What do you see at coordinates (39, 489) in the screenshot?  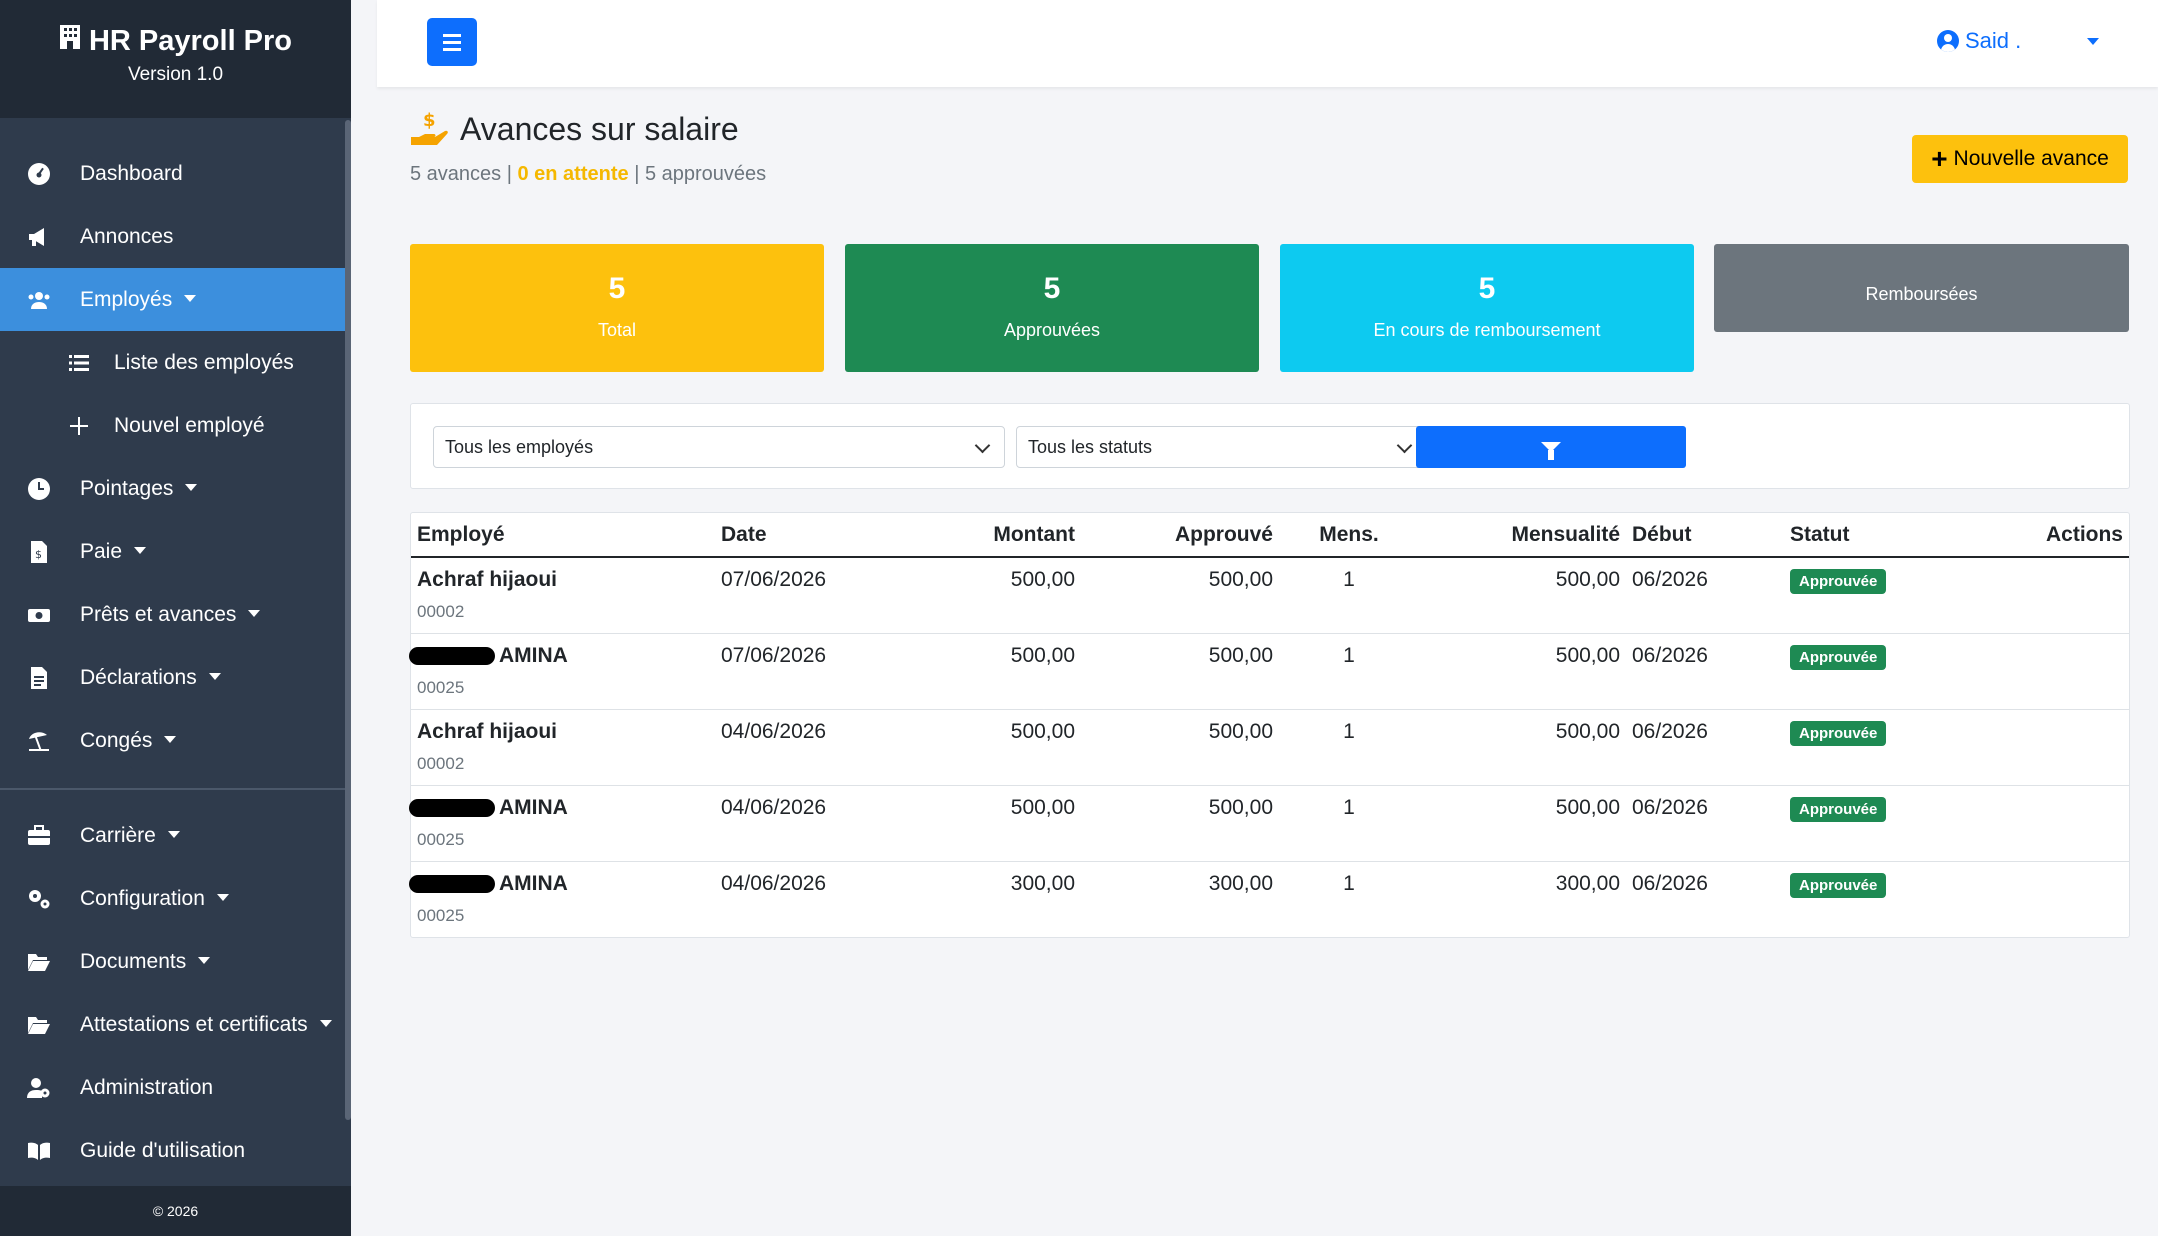 I see `clock-icon` at bounding box center [39, 489].